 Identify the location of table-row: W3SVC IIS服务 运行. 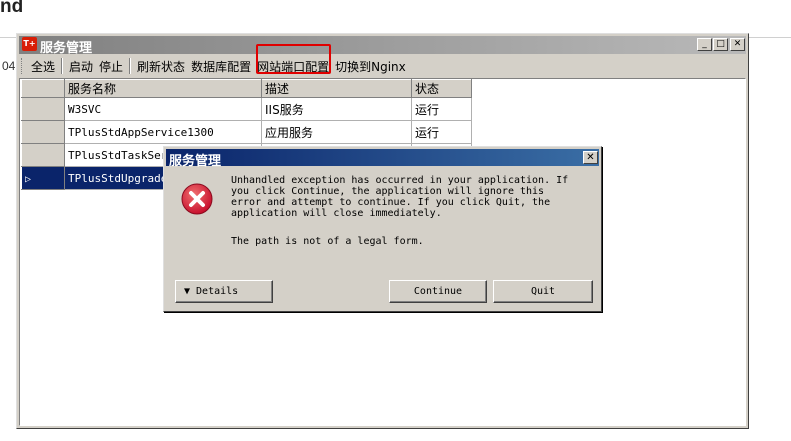
(246, 109).